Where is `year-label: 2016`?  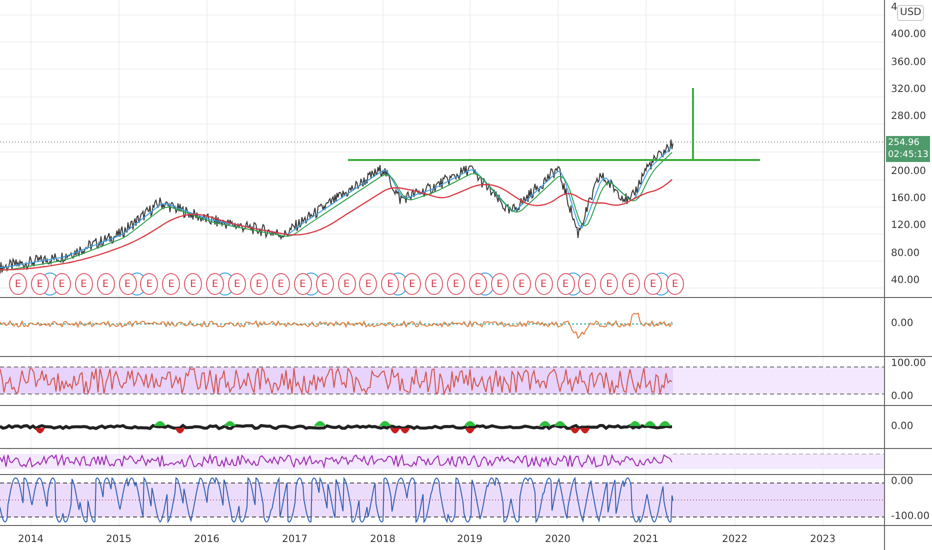 year-label: 2016 is located at coordinates (207, 539).